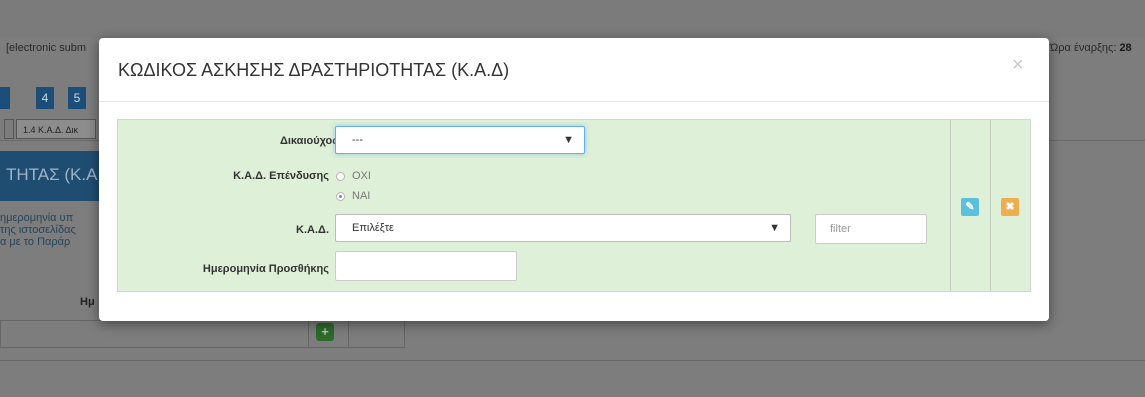 The width and height of the screenshot is (1145, 397). What do you see at coordinates (572, 360) in the screenshot?
I see `divider` at bounding box center [572, 360].